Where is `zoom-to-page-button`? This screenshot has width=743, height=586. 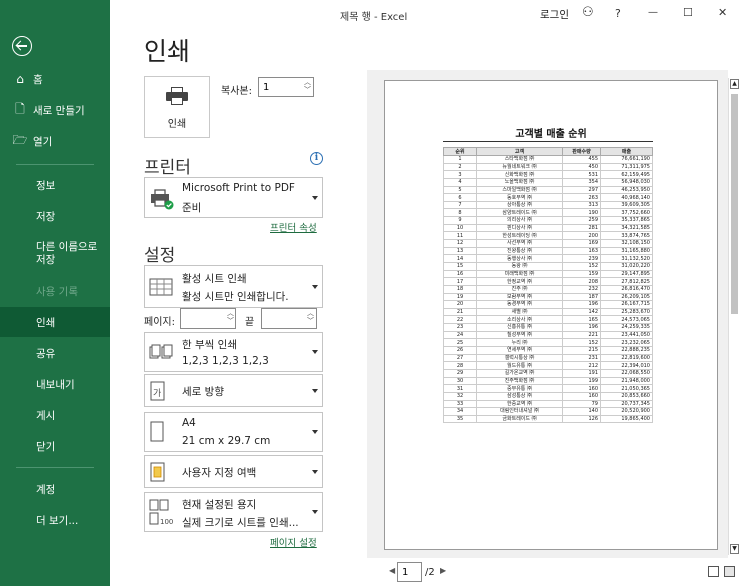
zoom-to-page-button is located at coordinates (729, 571).